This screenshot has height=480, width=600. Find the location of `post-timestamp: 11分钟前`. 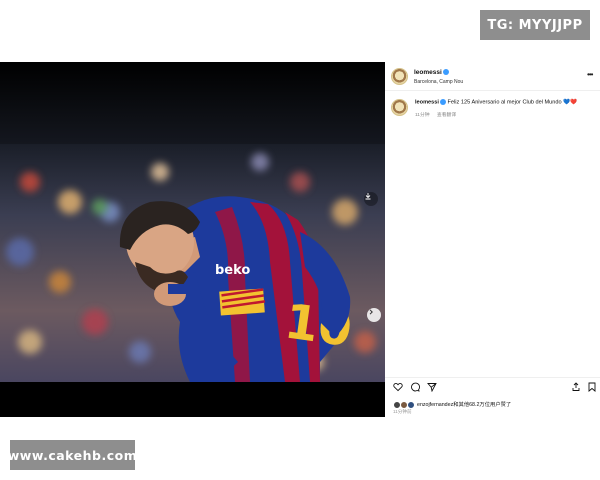

post-timestamp: 11分钟前 is located at coordinates (402, 411).